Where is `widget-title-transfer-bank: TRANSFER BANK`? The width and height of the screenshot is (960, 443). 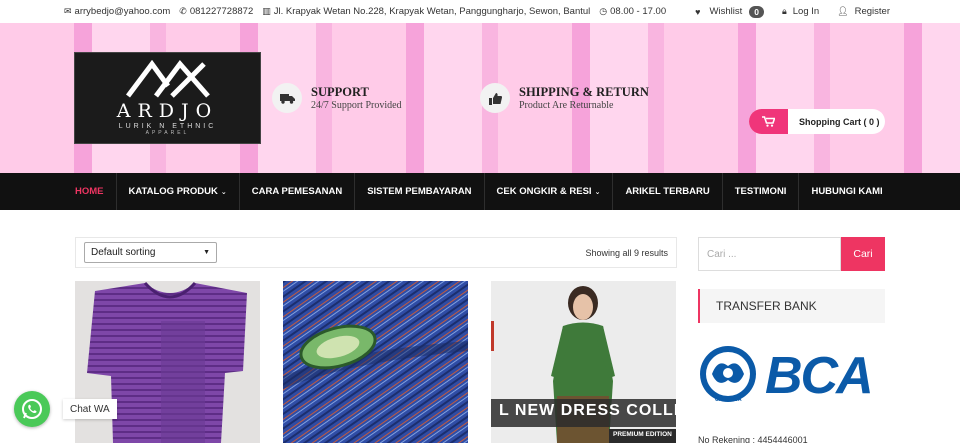 widget-title-transfer-bank: TRANSFER BANK is located at coordinates (791, 306).